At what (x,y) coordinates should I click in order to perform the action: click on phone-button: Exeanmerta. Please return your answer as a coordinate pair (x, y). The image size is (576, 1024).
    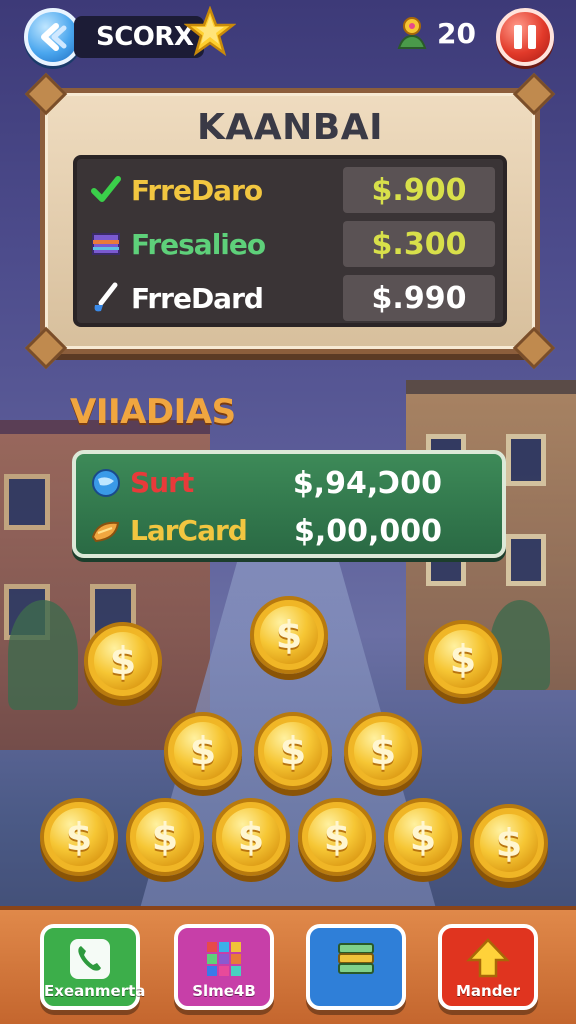
    Looking at the image, I should click on (93, 967).